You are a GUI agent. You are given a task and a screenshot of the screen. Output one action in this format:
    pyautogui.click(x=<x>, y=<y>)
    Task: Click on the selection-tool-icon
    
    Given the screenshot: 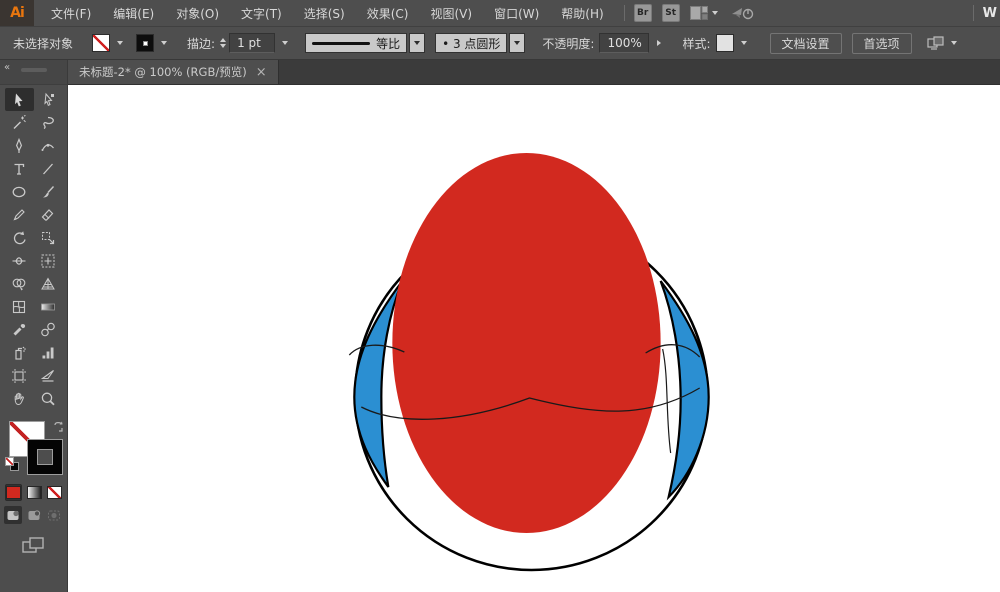 What is the action you would take?
    pyautogui.click(x=19, y=99)
    